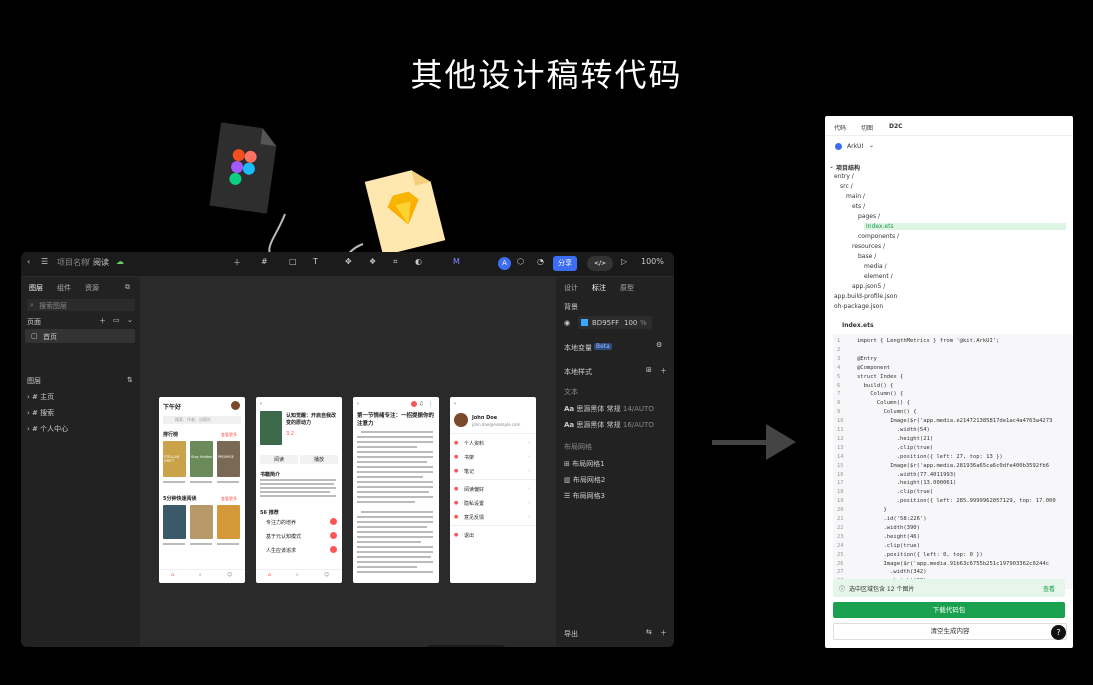 The width and height of the screenshot is (1093, 685). Describe the element at coordinates (504, 263) in the screenshot. I see `avatar: A` at that location.